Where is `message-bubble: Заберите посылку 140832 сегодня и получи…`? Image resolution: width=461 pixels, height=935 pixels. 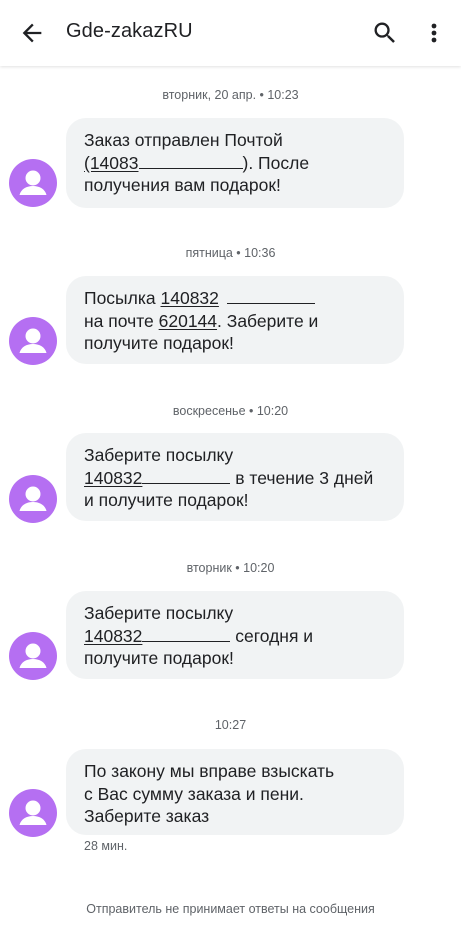
message-bubble: Заберите посылку 140832 сегодня и получи… is located at coordinates (235, 635).